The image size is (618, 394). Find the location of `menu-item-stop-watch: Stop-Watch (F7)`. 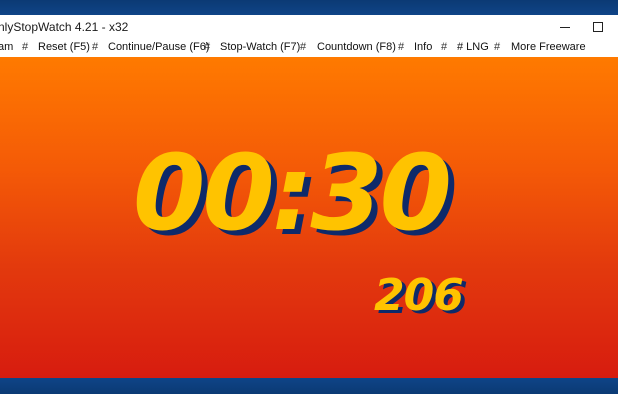

menu-item-stop-watch: Stop-Watch (F7) is located at coordinates (260, 47).